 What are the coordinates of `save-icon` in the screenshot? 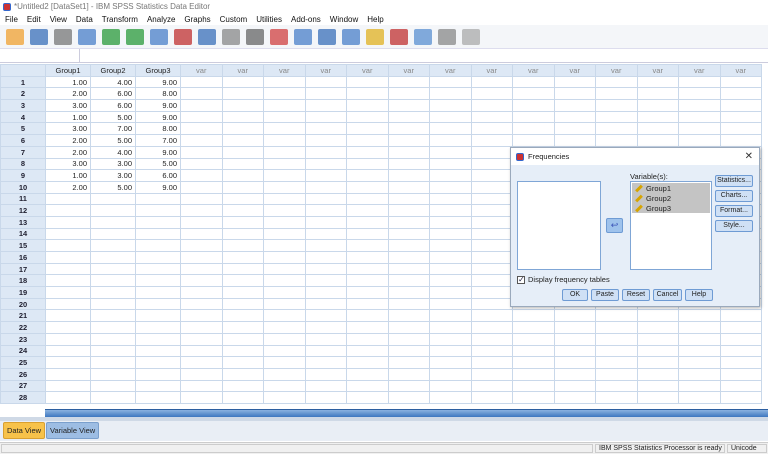 It's located at (39, 36).